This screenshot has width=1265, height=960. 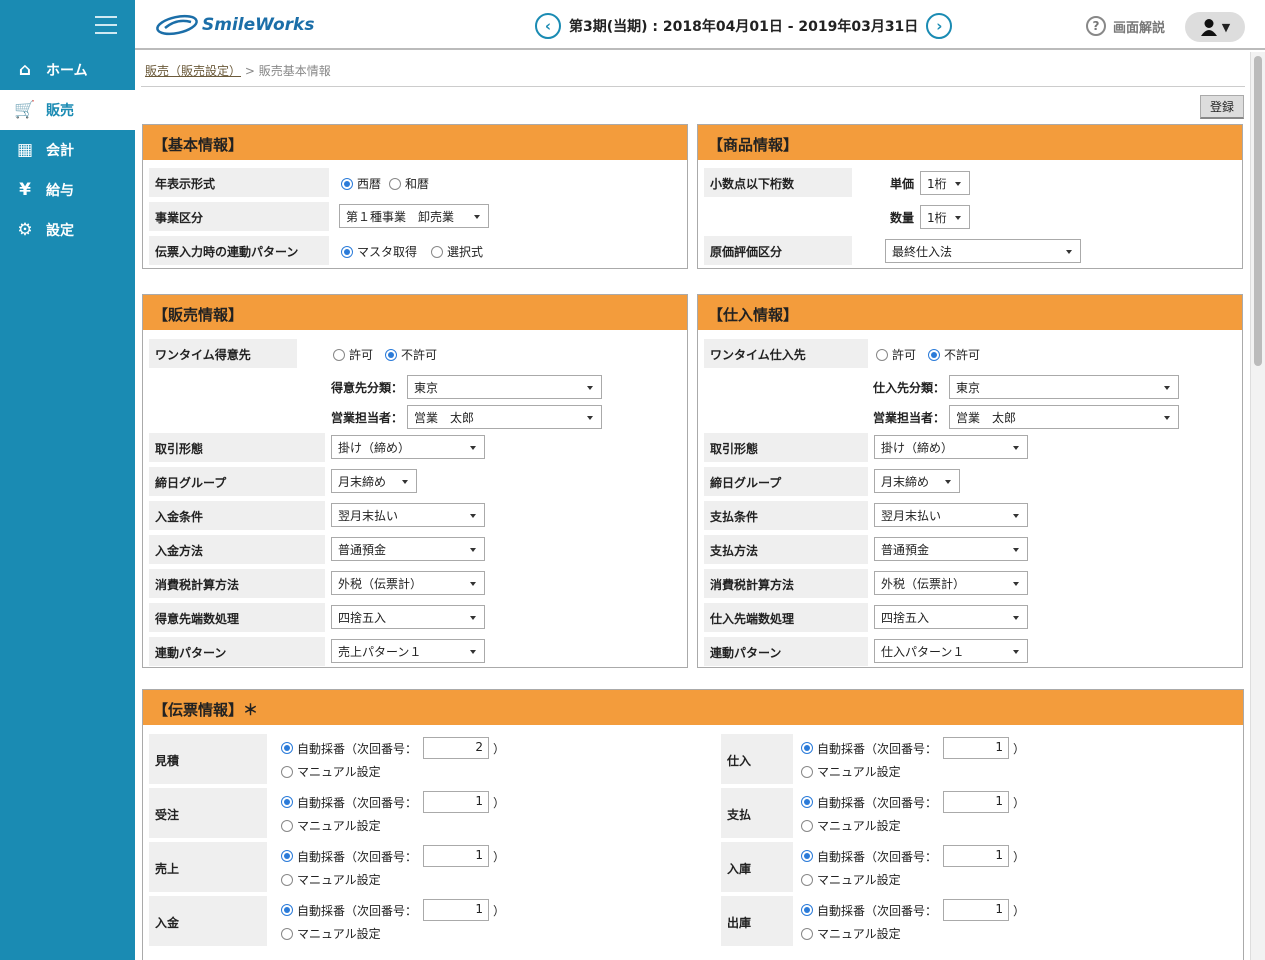 I want to click on sidebar-item-payroll: ¥ 給与, so click(x=67, y=190).